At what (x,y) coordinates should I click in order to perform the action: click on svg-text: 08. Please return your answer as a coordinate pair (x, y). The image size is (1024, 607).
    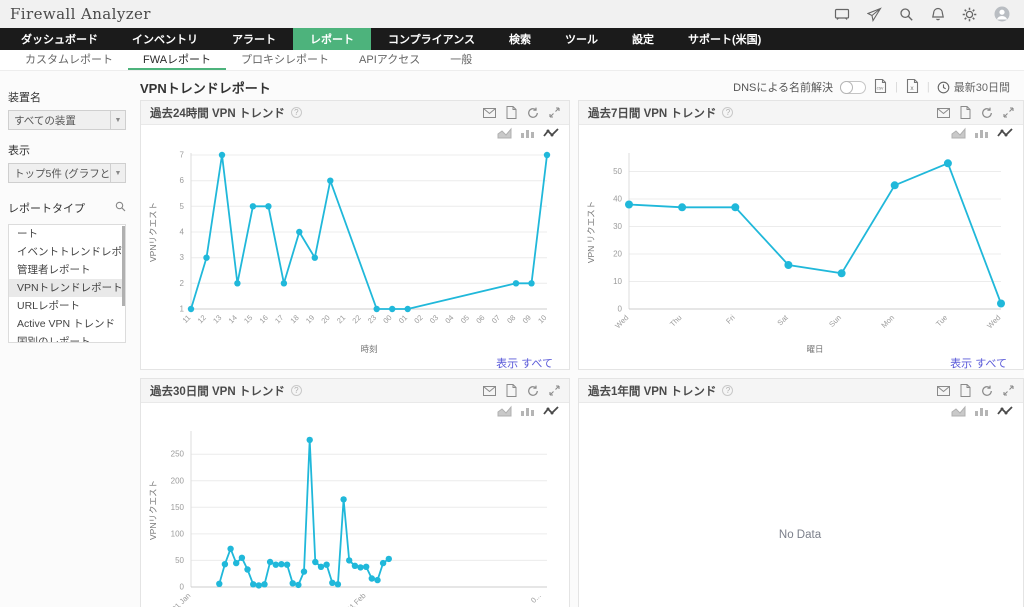
    Looking at the image, I should click on (511, 319).